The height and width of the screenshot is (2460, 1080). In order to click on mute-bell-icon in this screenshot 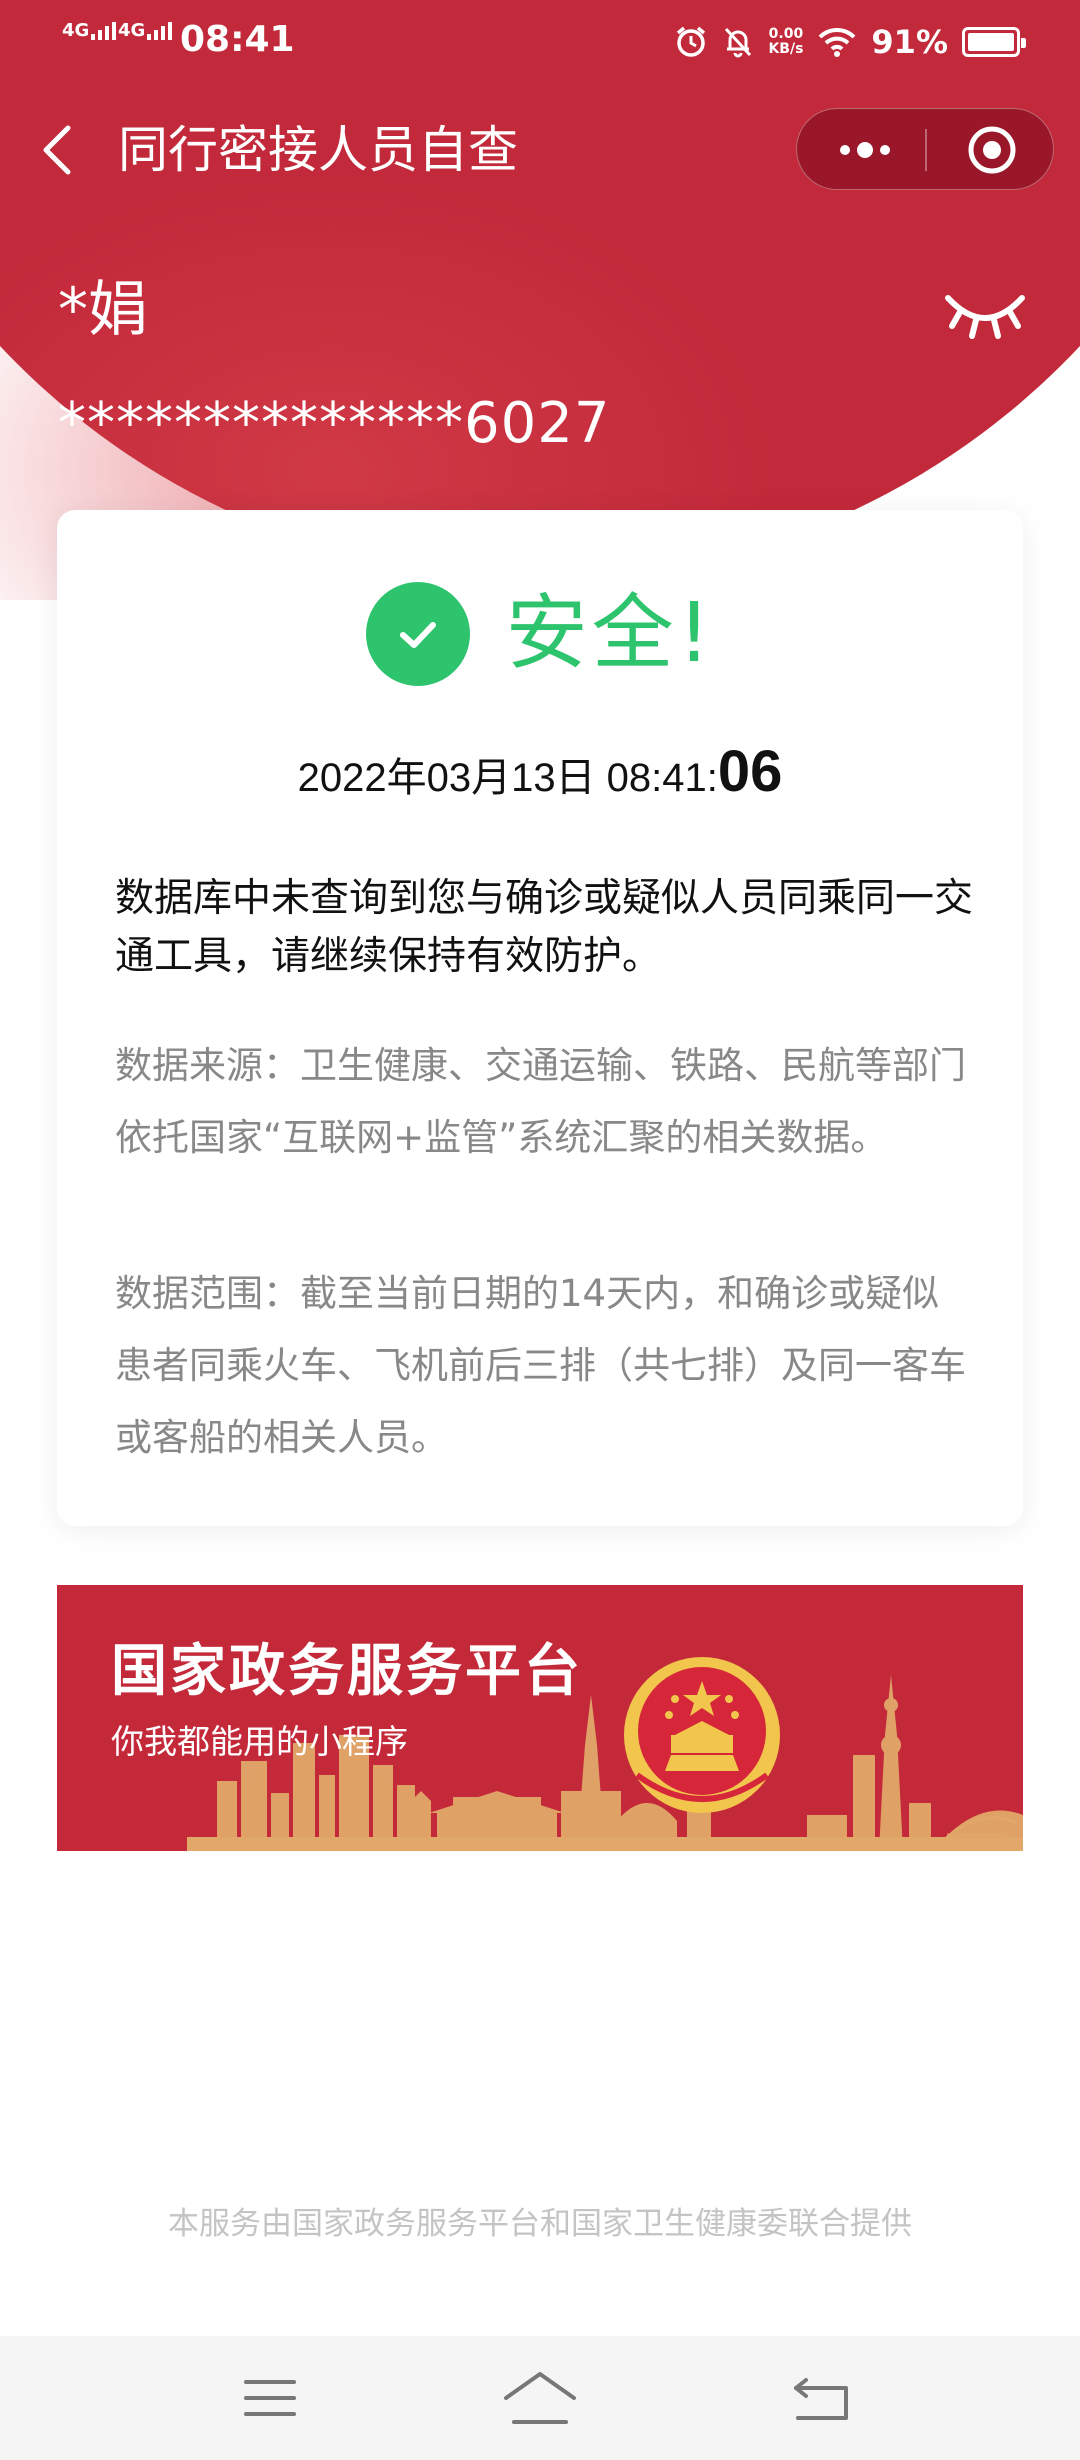, I will do `click(738, 42)`.